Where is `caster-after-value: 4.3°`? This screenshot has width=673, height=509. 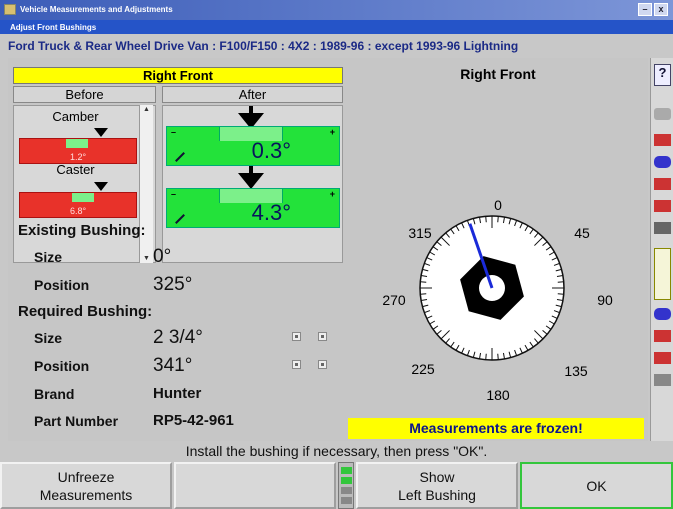 caster-after-value: 4.3° is located at coordinates (271, 212).